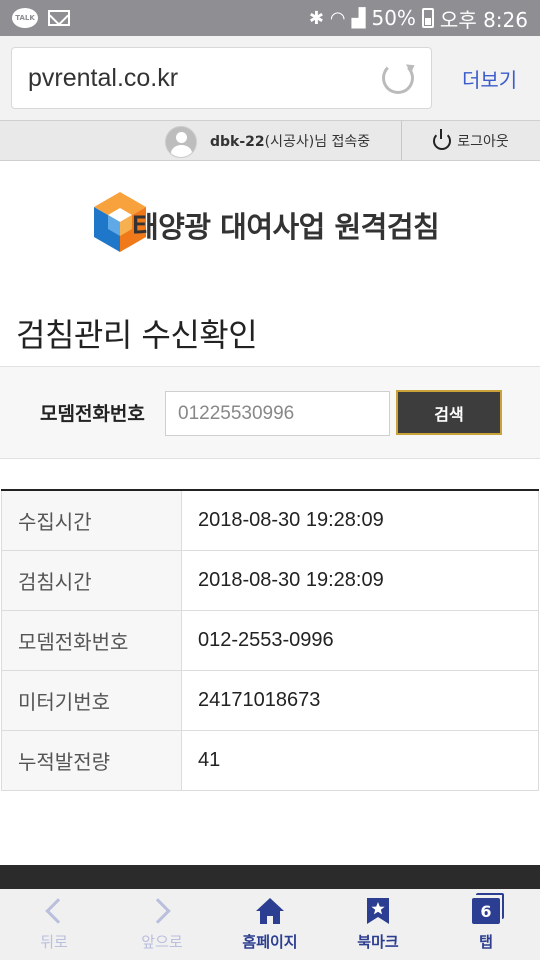 This screenshot has height=960, width=540. What do you see at coordinates (221, 78) in the screenshot?
I see `address-bar: pvrental.co.kr` at bounding box center [221, 78].